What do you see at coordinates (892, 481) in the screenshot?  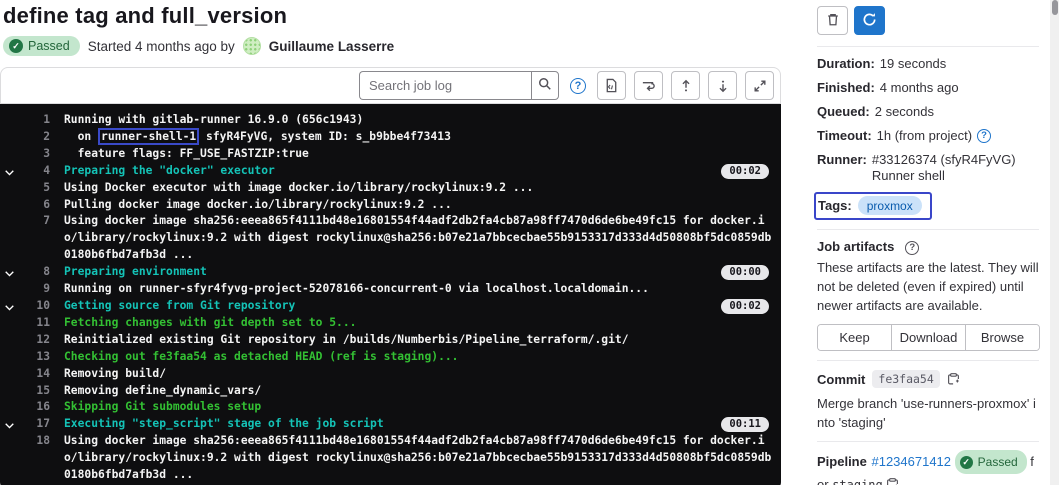 I see `copy-ref-icon` at bounding box center [892, 481].